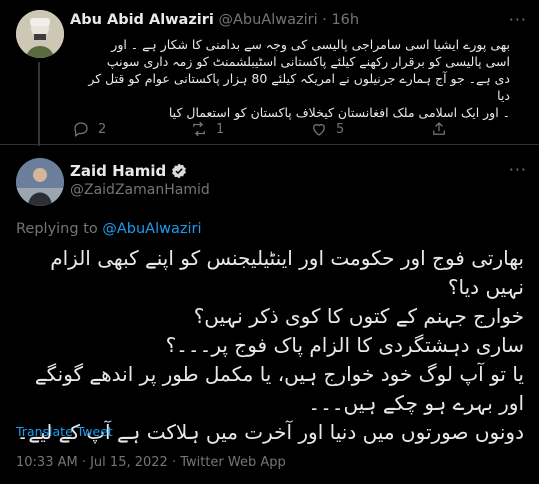 This screenshot has height=484, width=539. What do you see at coordinates (340, 129) in the screenshot?
I see `like-count: 5` at bounding box center [340, 129].